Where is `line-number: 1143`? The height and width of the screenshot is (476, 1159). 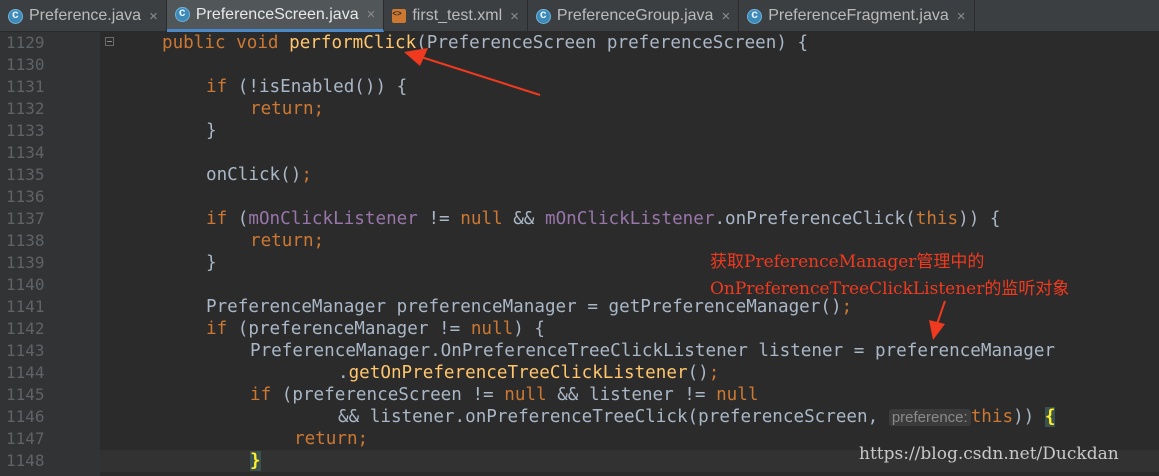
line-number: 1143 is located at coordinates (25, 350).